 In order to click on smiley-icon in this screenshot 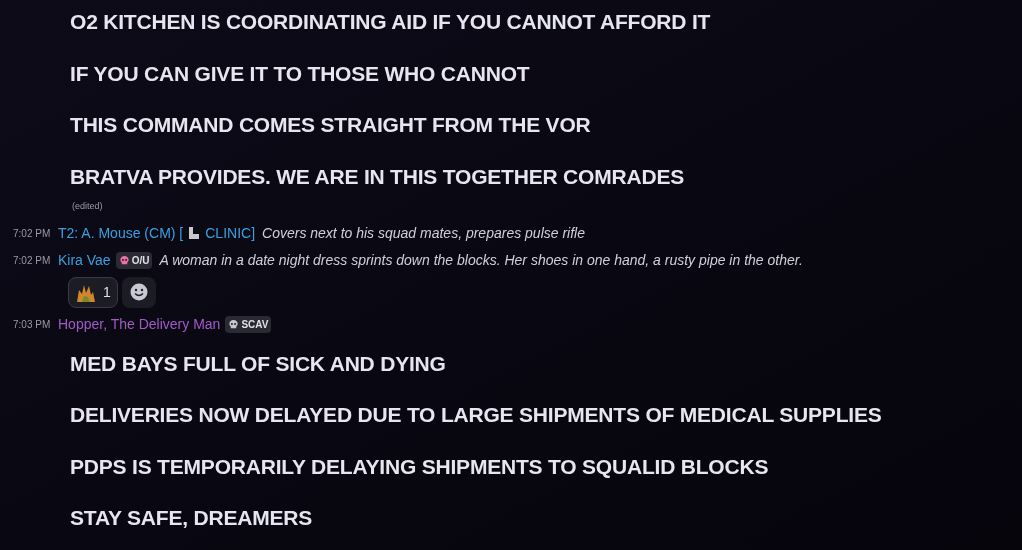, I will do `click(138, 292)`.